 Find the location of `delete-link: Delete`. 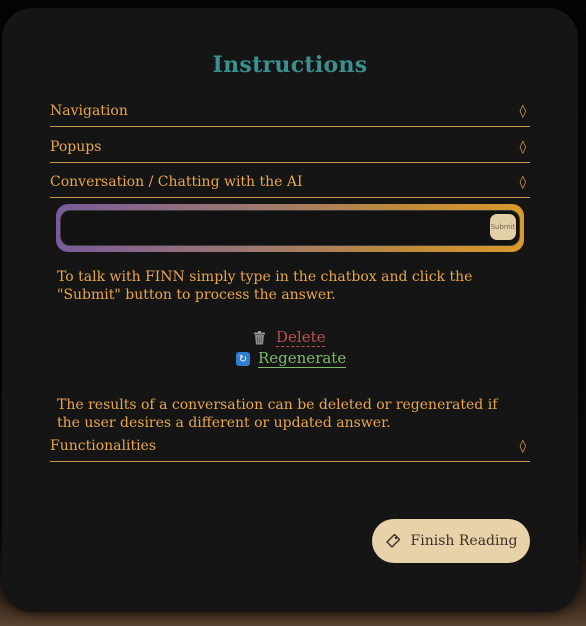

delete-link: Delete is located at coordinates (301, 338).